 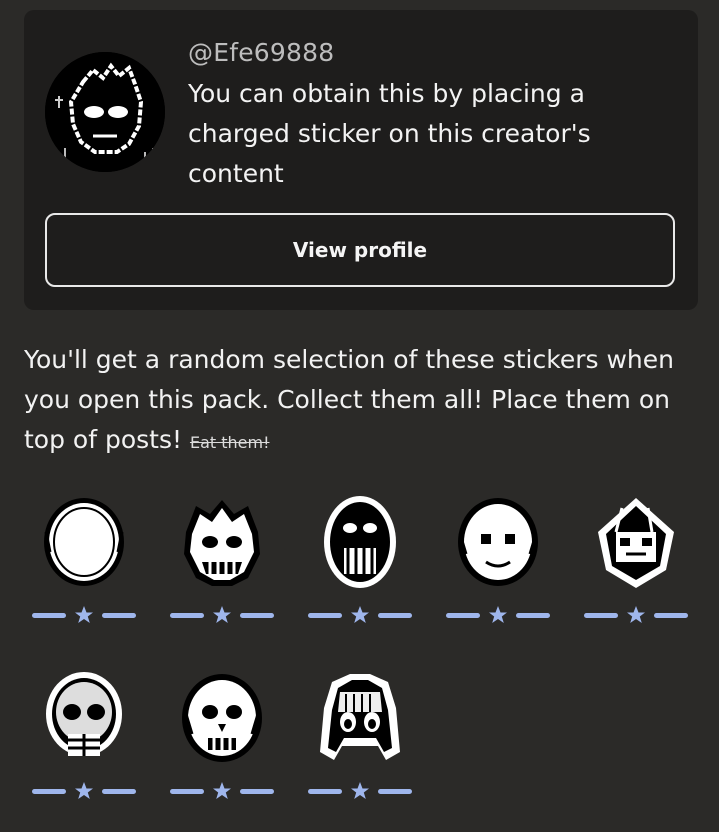 I want to click on creator-avatar, so click(x=105, y=112).